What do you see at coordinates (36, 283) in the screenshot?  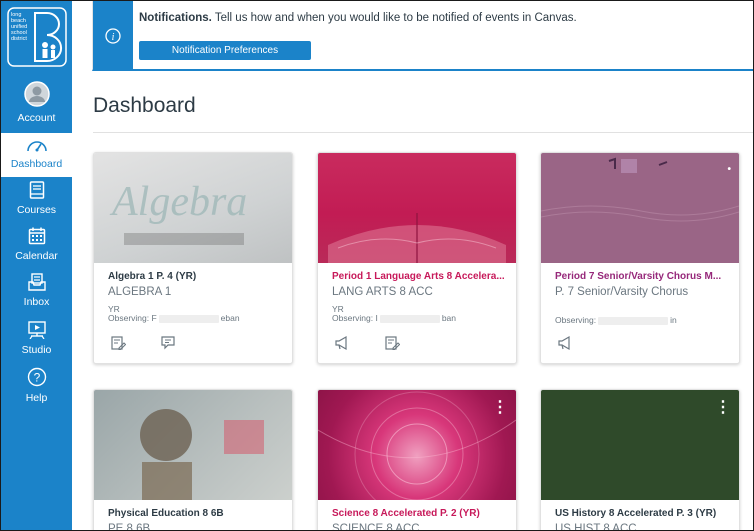 I see `inbox-icon` at bounding box center [36, 283].